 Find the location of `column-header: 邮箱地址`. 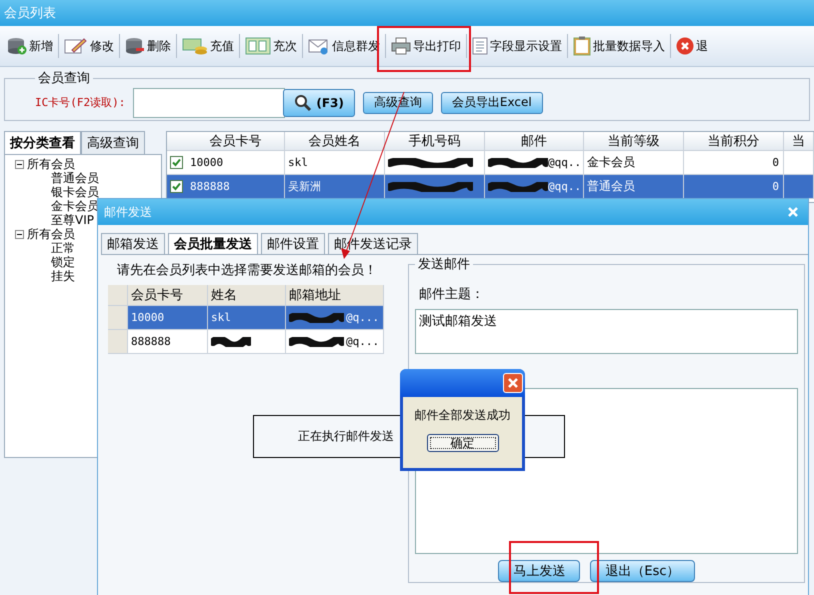

column-header: 邮箱地址 is located at coordinates (335, 295).